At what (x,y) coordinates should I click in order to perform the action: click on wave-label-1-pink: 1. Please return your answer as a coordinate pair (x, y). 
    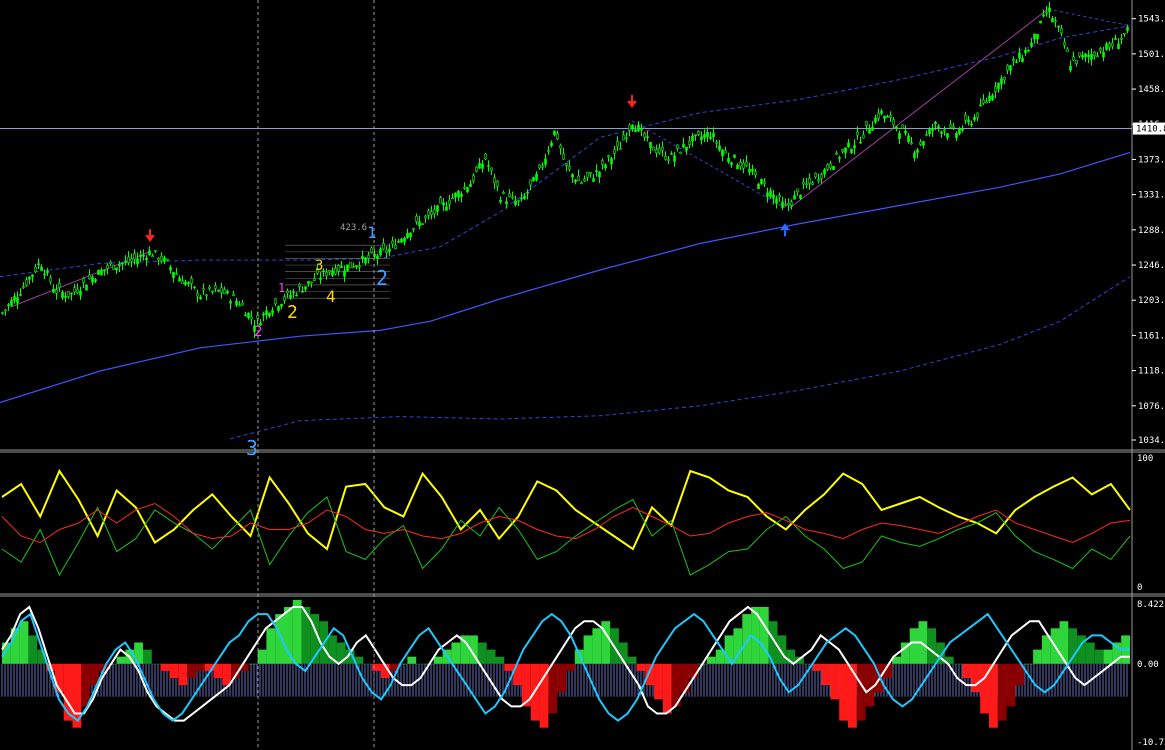
    Looking at the image, I should click on (281, 288).